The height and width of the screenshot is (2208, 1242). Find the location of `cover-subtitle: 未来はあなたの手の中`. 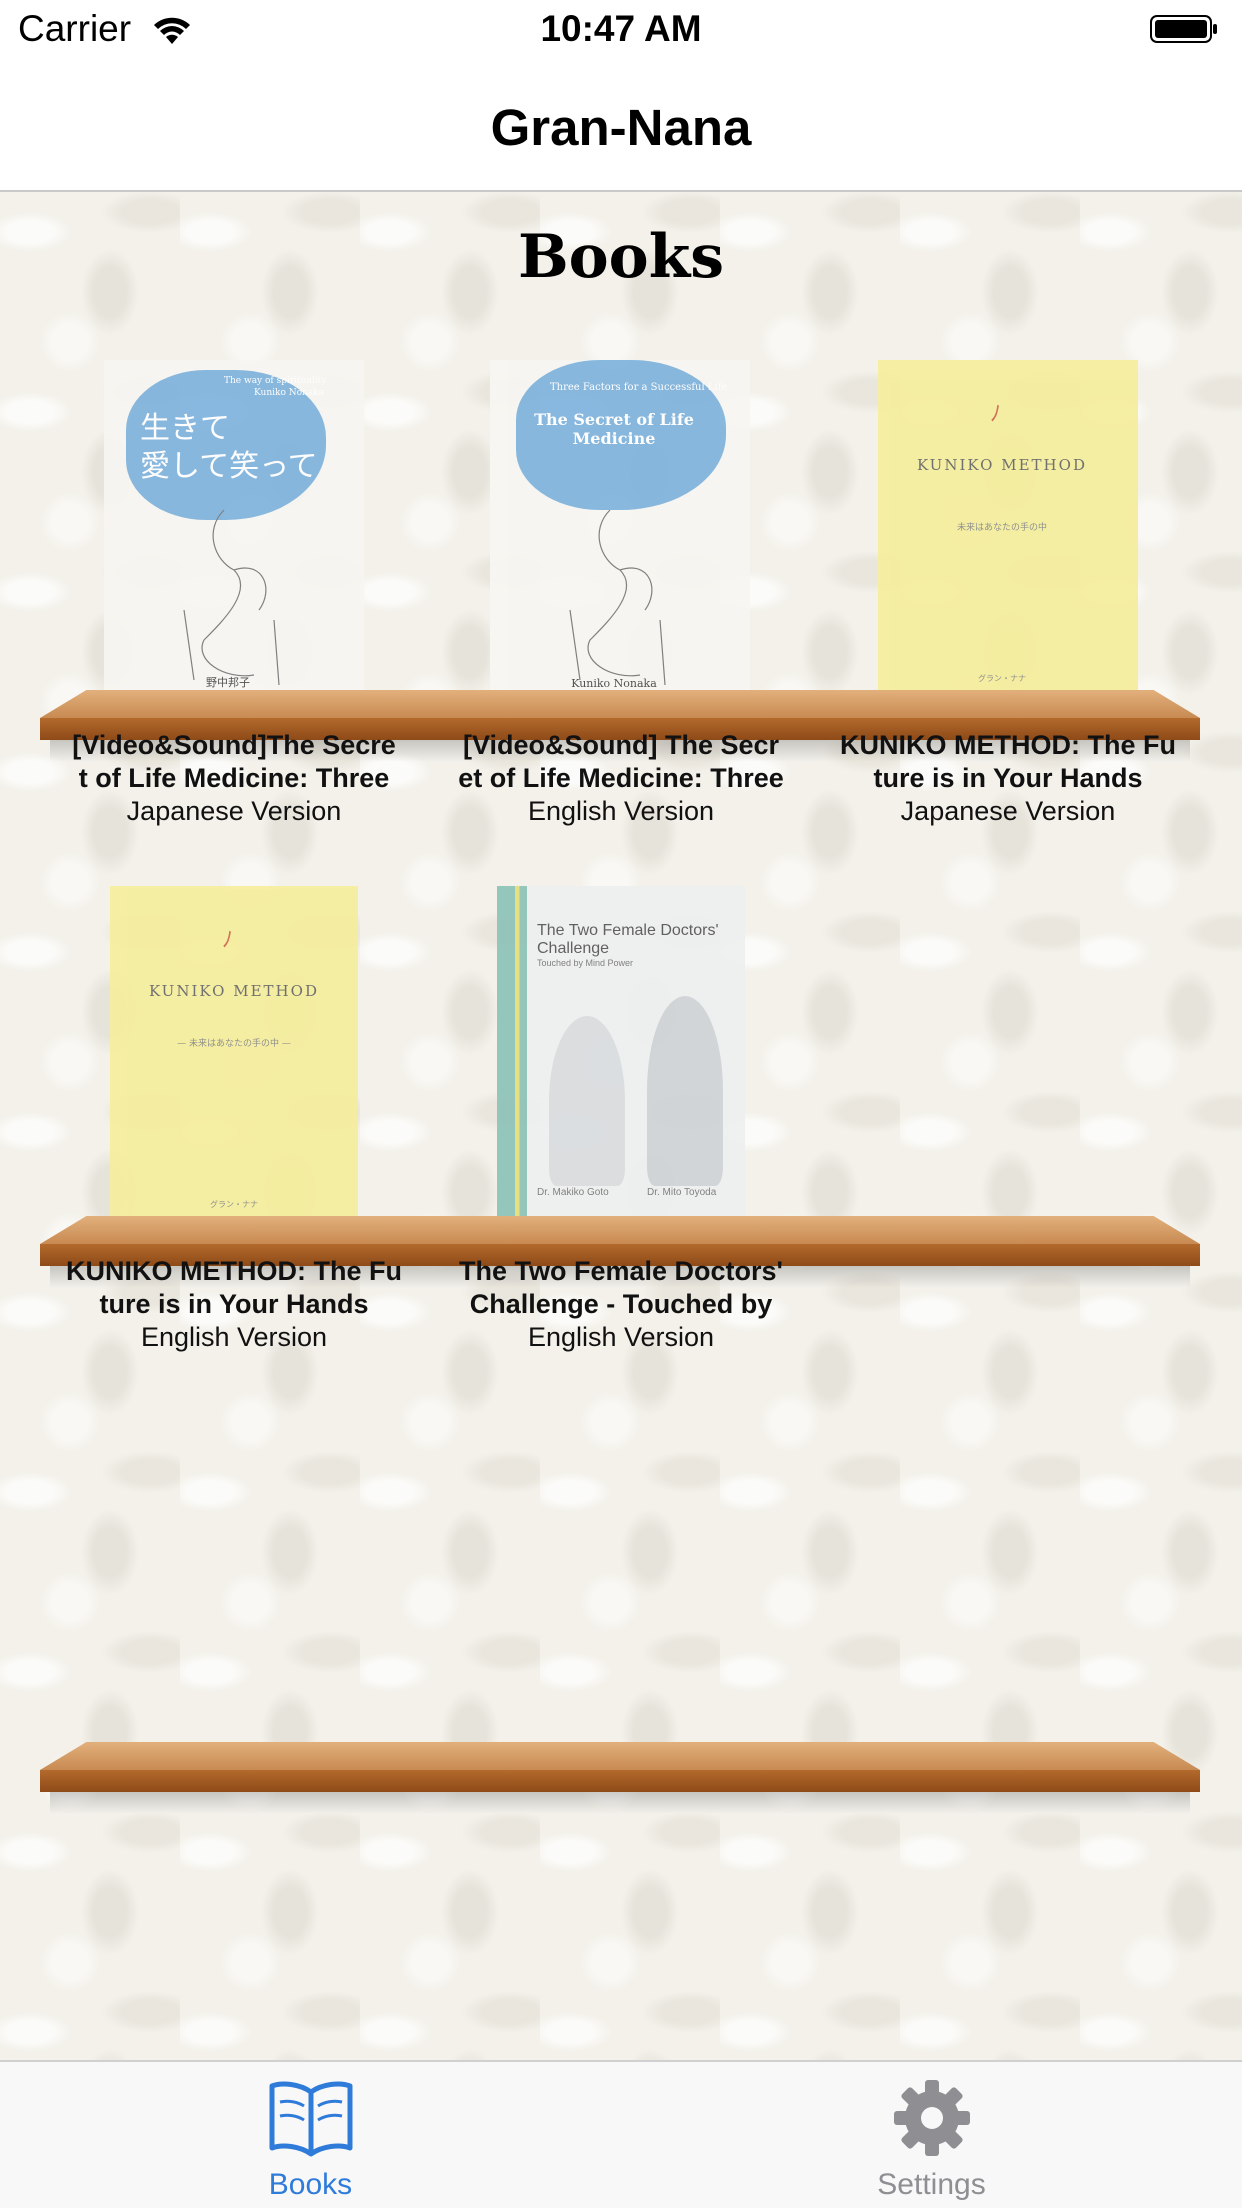

cover-subtitle: 未来はあなたの手の中 is located at coordinates (1001, 528).